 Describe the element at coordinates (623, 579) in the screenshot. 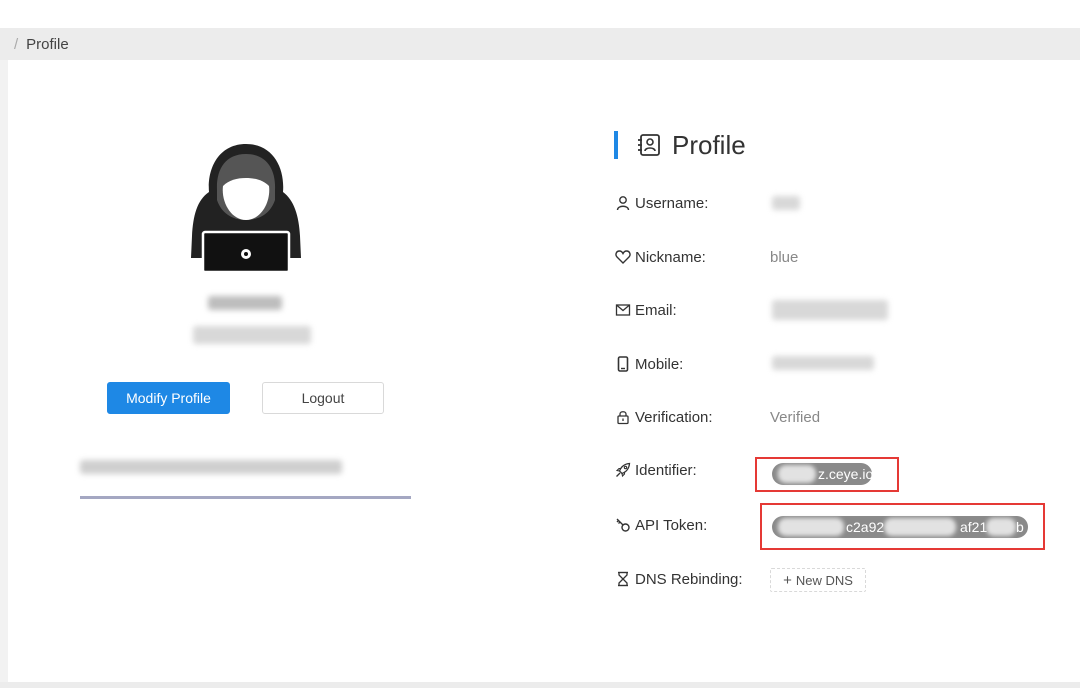

I see `hourglass-icon` at that location.